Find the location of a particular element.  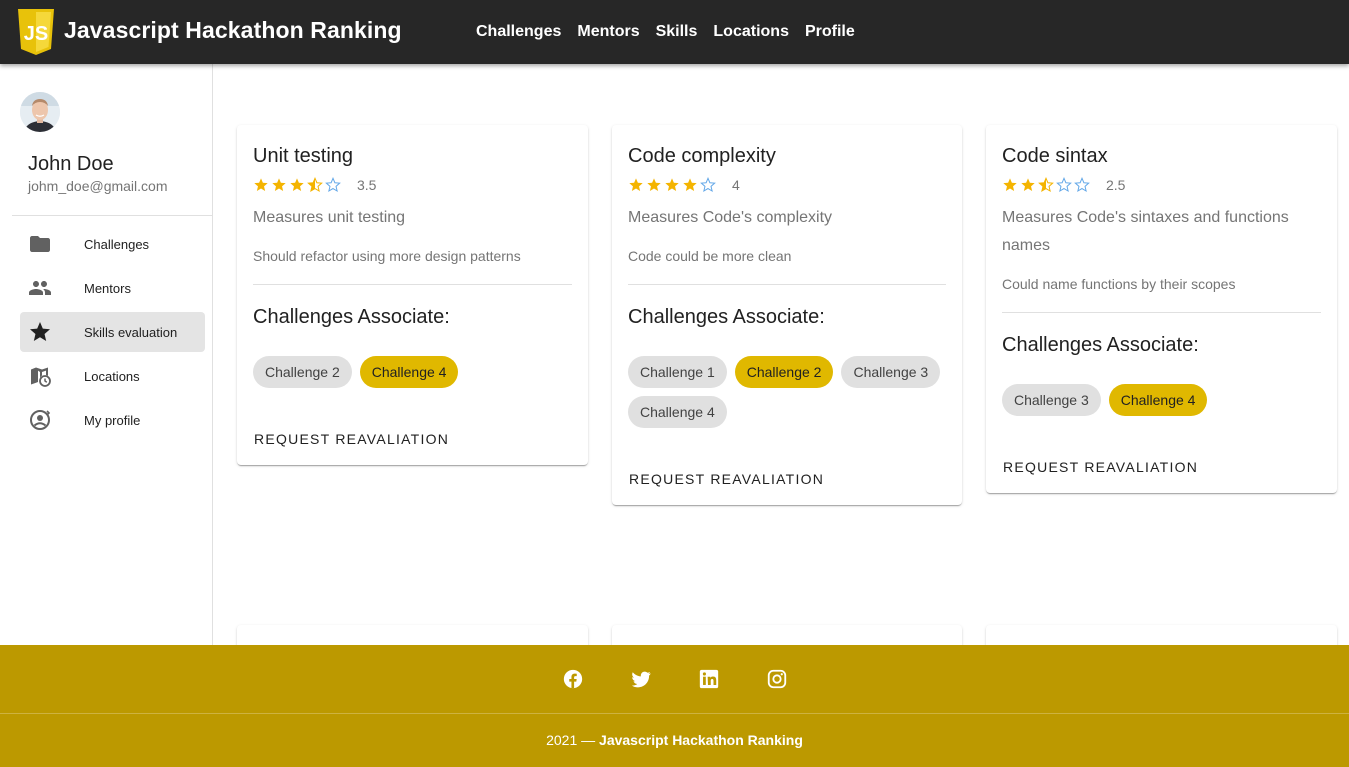

sidebar-item-label: Mentors is located at coordinates (107, 288).